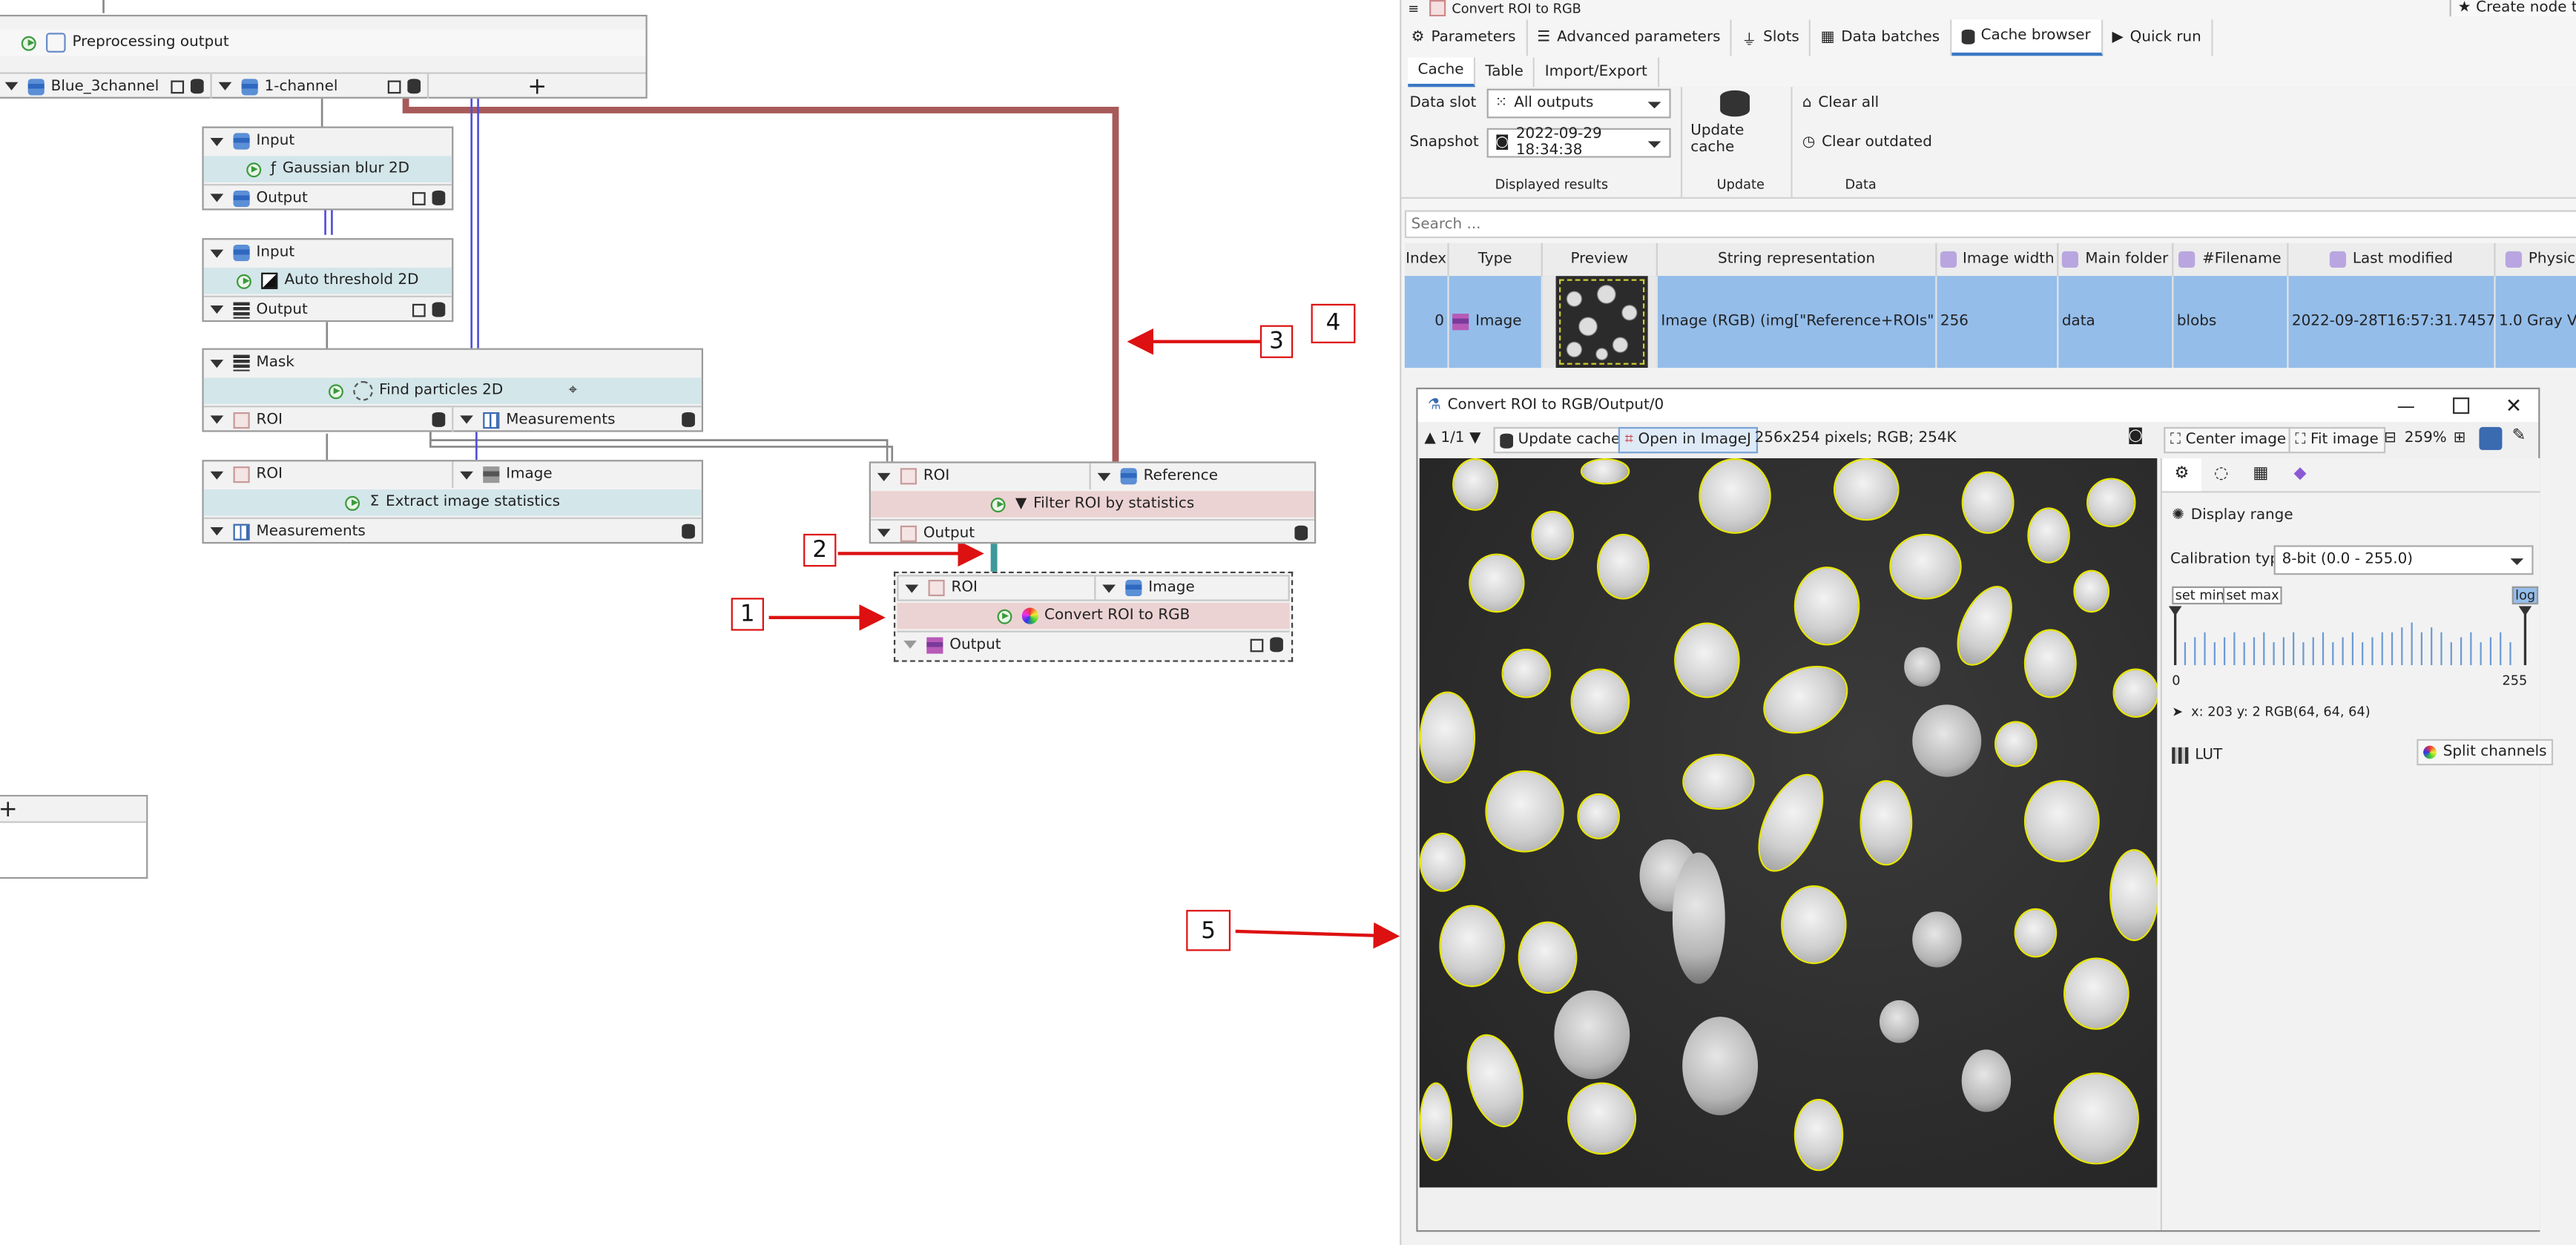 Image resolution: width=2576 pixels, height=1245 pixels. What do you see at coordinates (2461, 406) in the screenshot?
I see `maximize-button` at bounding box center [2461, 406].